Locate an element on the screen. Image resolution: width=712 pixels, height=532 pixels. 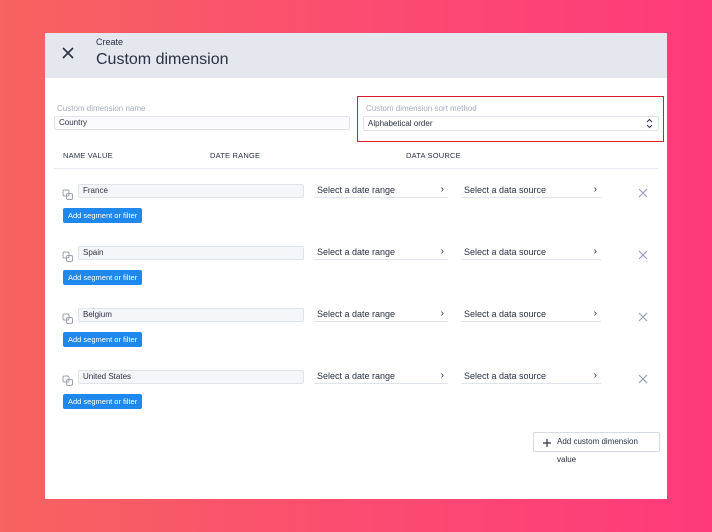
dimension-value-input: France is located at coordinates (191, 191).